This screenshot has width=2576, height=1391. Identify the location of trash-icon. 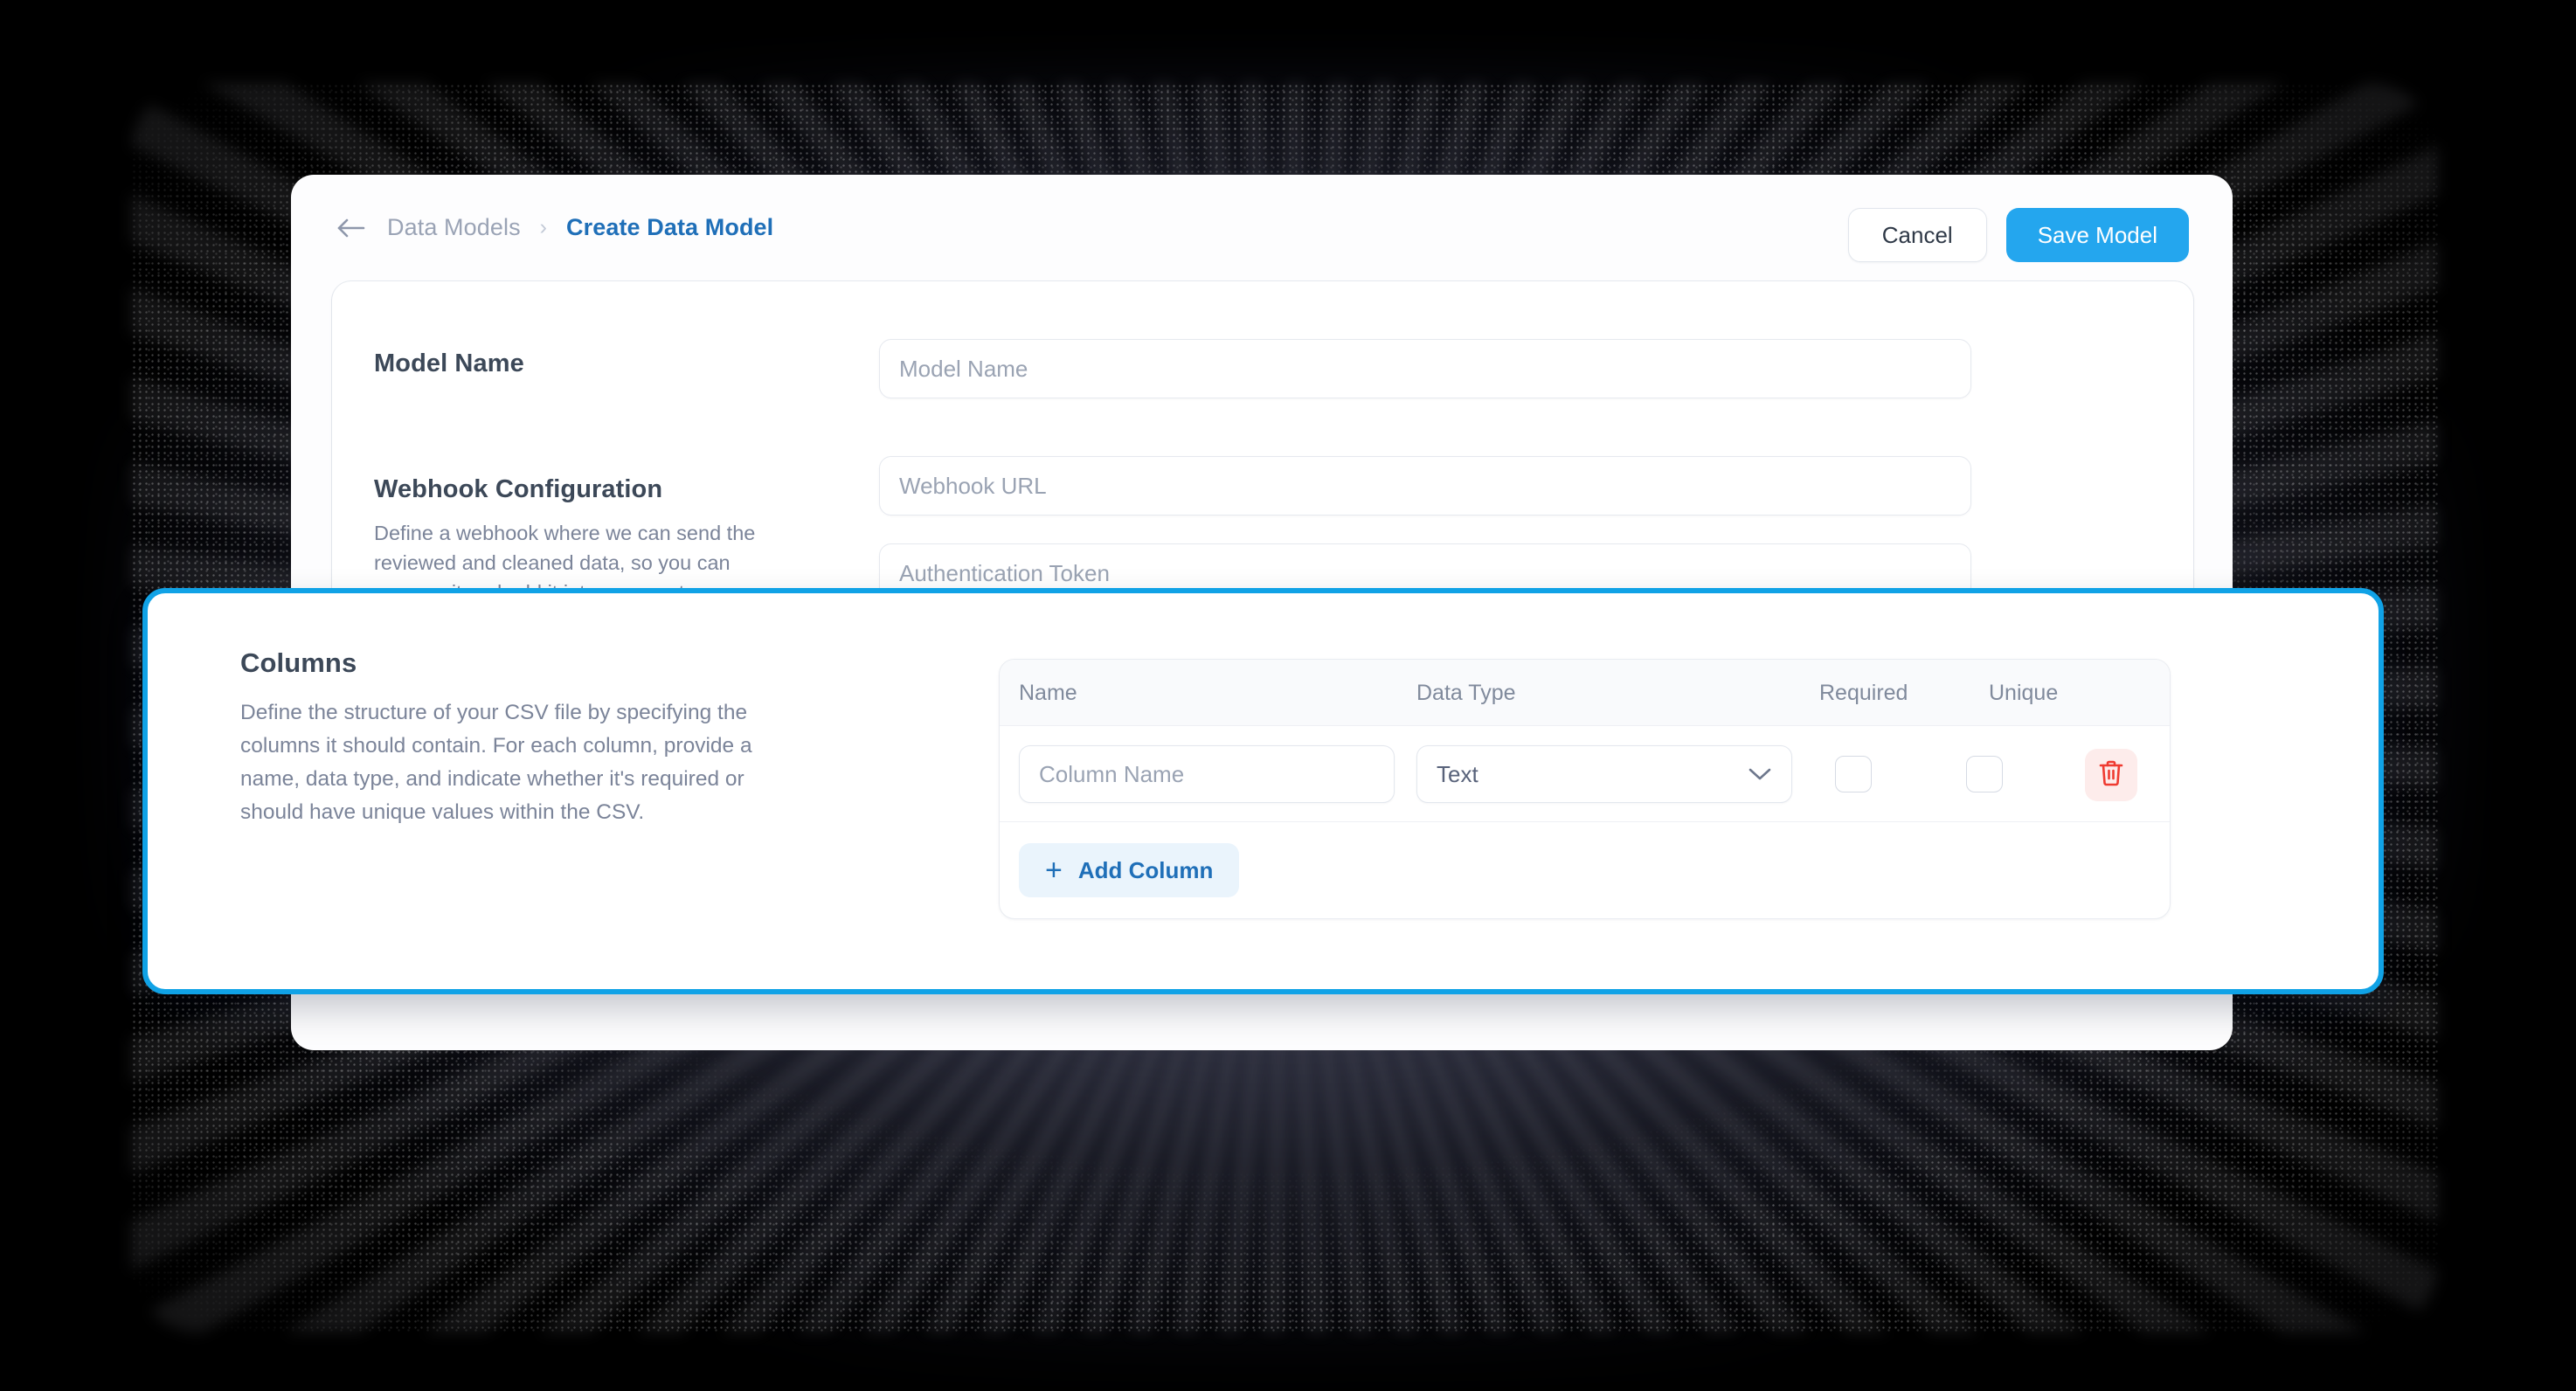
(2111, 775).